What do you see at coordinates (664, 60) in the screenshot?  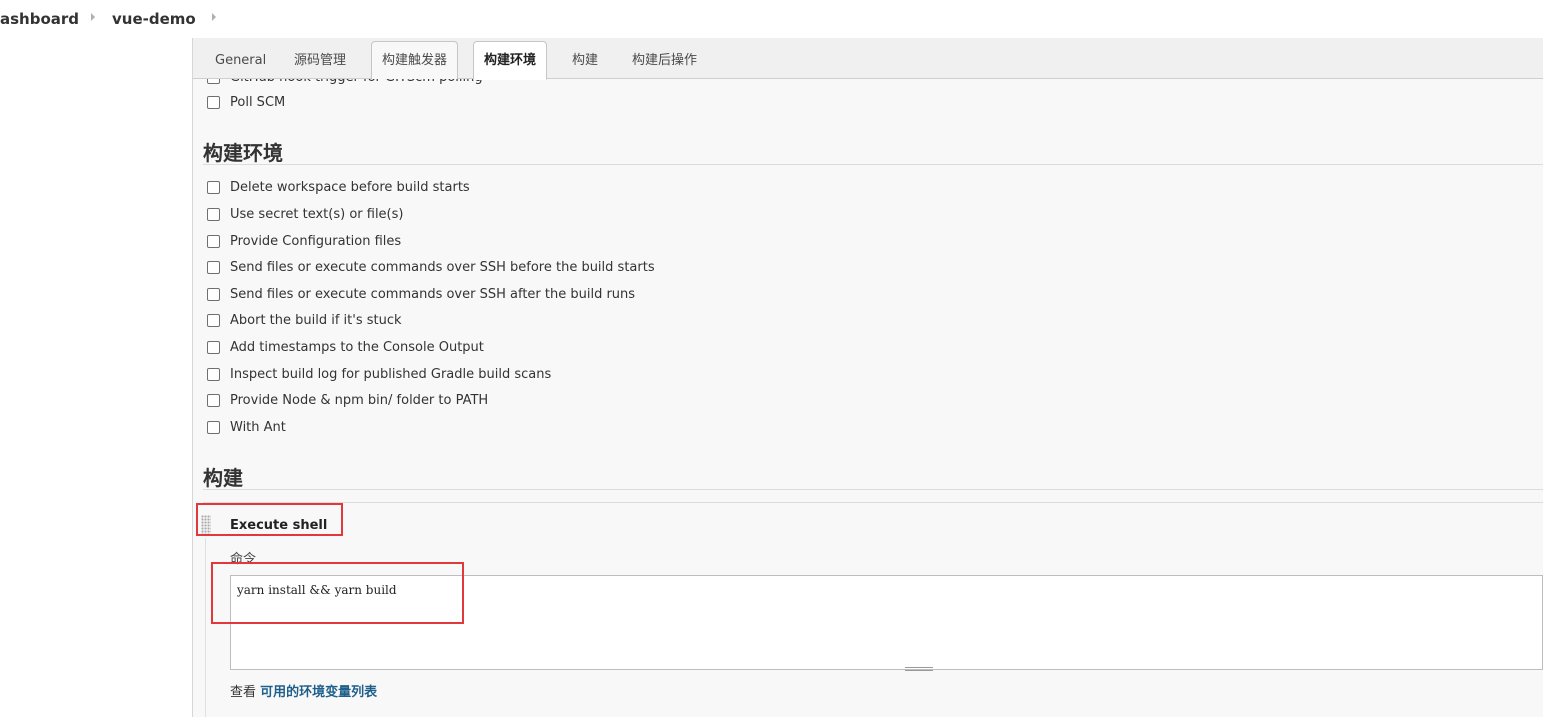 I see `tab-post-build: 构建后操作` at bounding box center [664, 60].